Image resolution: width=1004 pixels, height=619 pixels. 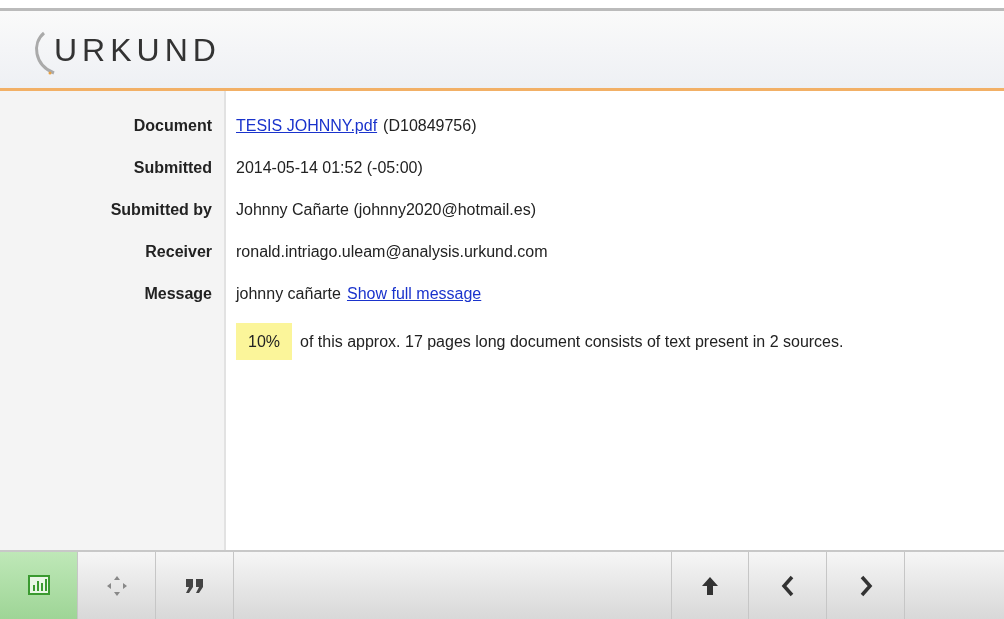 I want to click on chart-button, so click(x=39, y=585).